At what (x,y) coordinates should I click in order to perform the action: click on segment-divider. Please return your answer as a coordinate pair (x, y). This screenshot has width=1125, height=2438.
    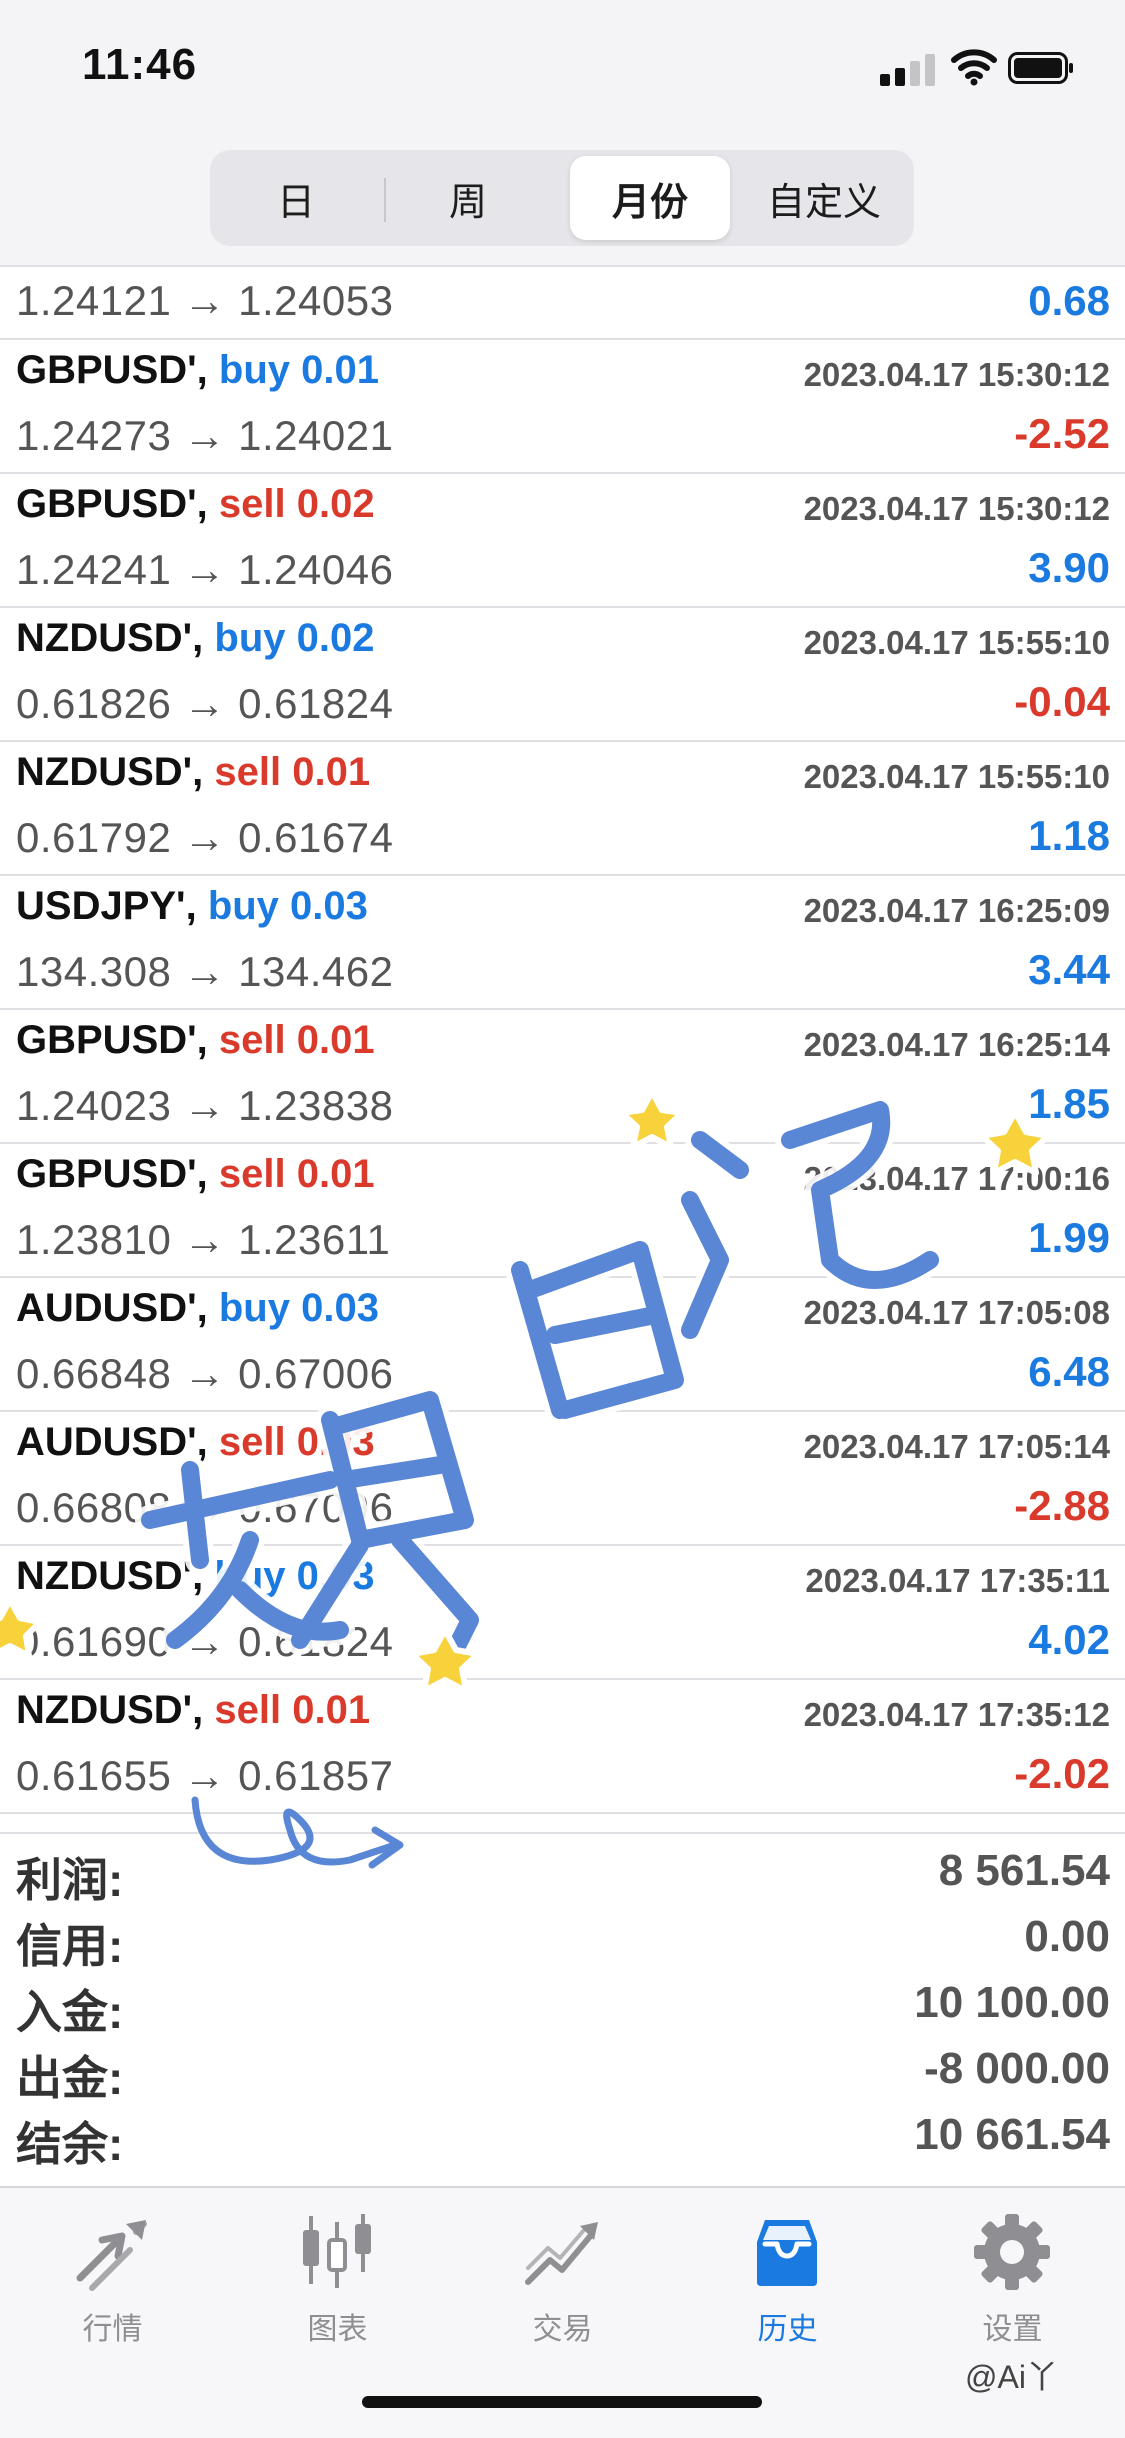
    Looking at the image, I should click on (385, 200).